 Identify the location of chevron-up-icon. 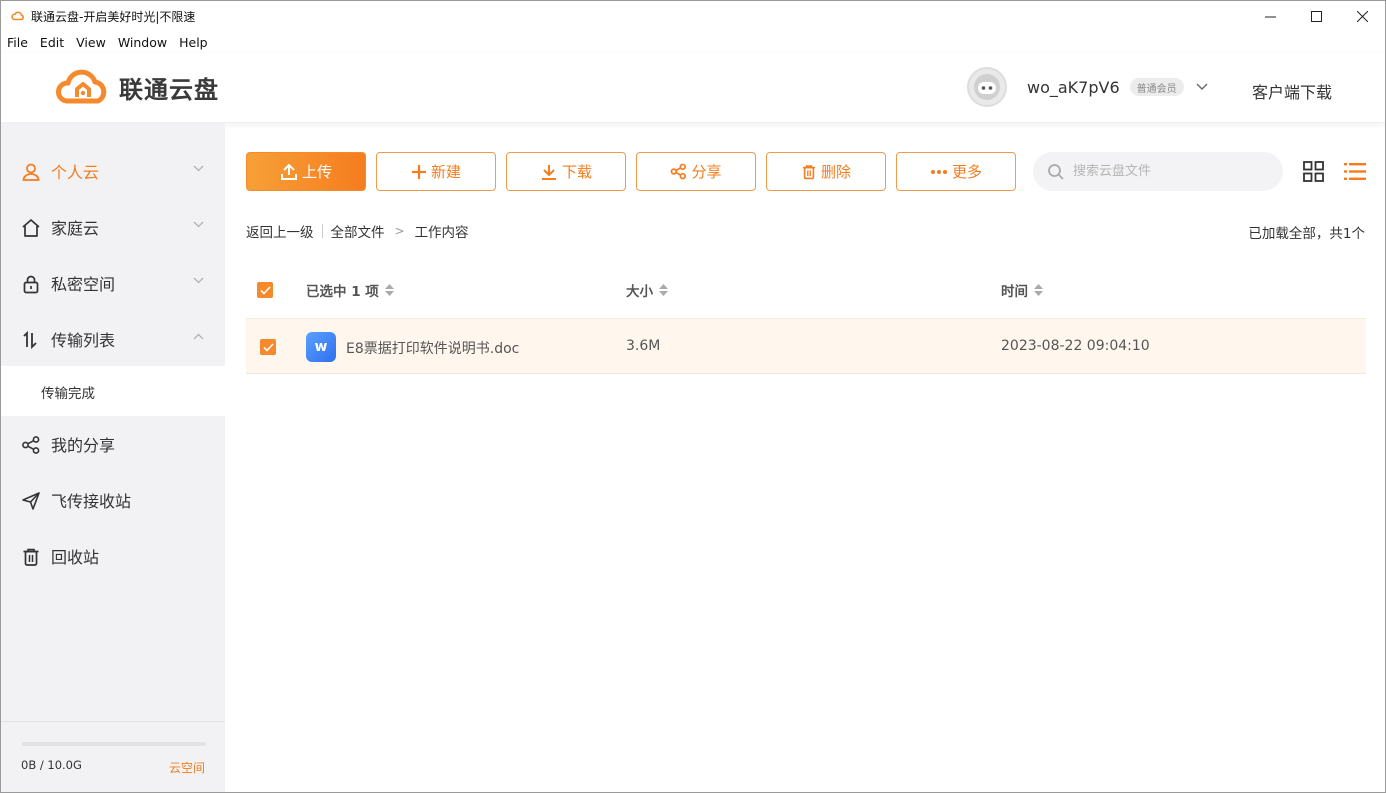
(198, 336).